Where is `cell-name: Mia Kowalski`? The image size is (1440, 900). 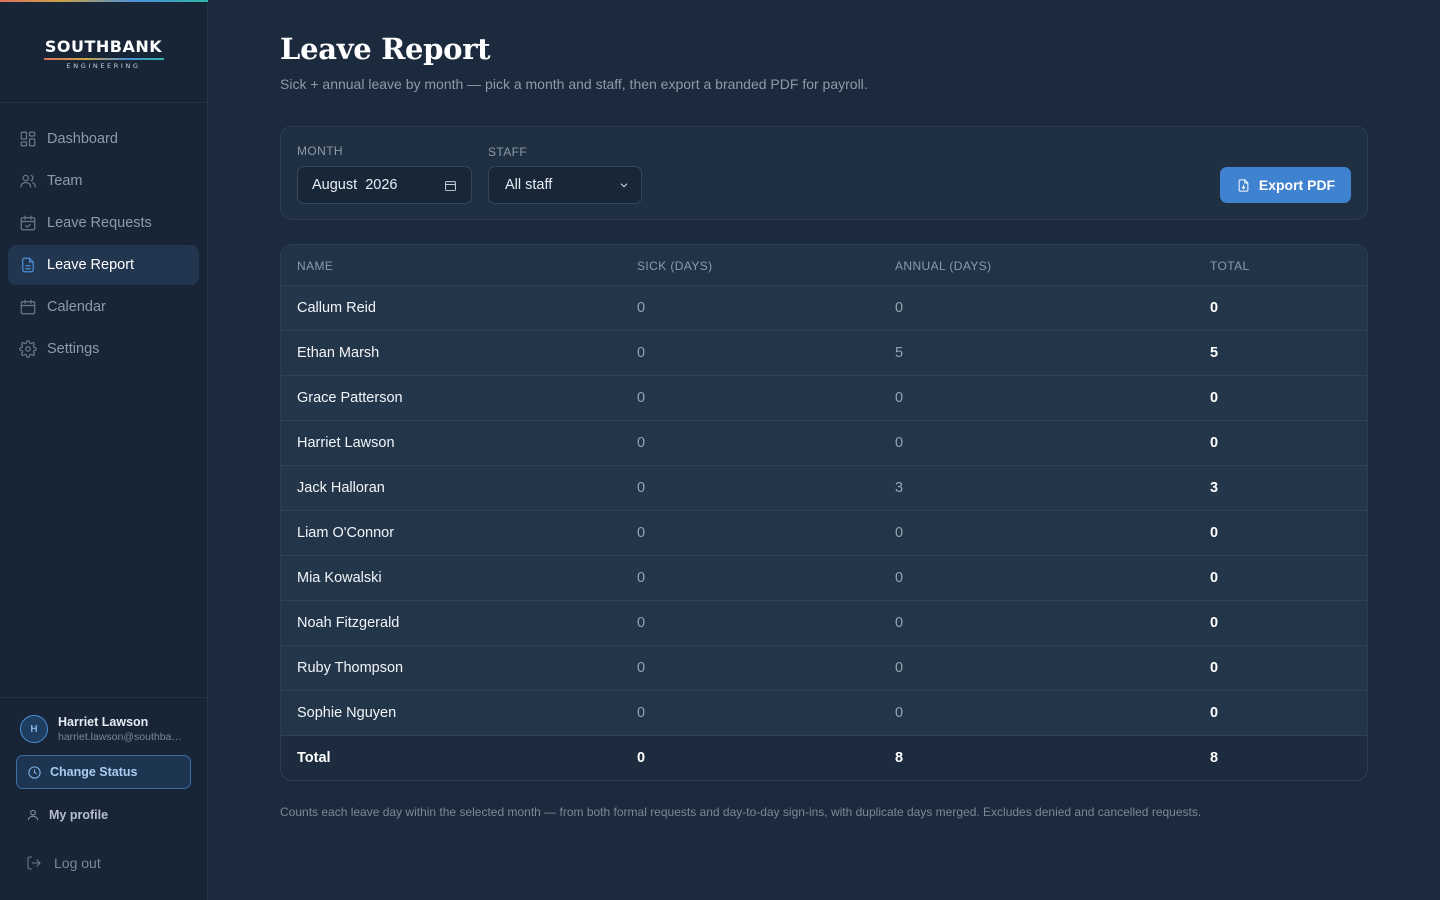 cell-name: Mia Kowalski is located at coordinates (339, 578).